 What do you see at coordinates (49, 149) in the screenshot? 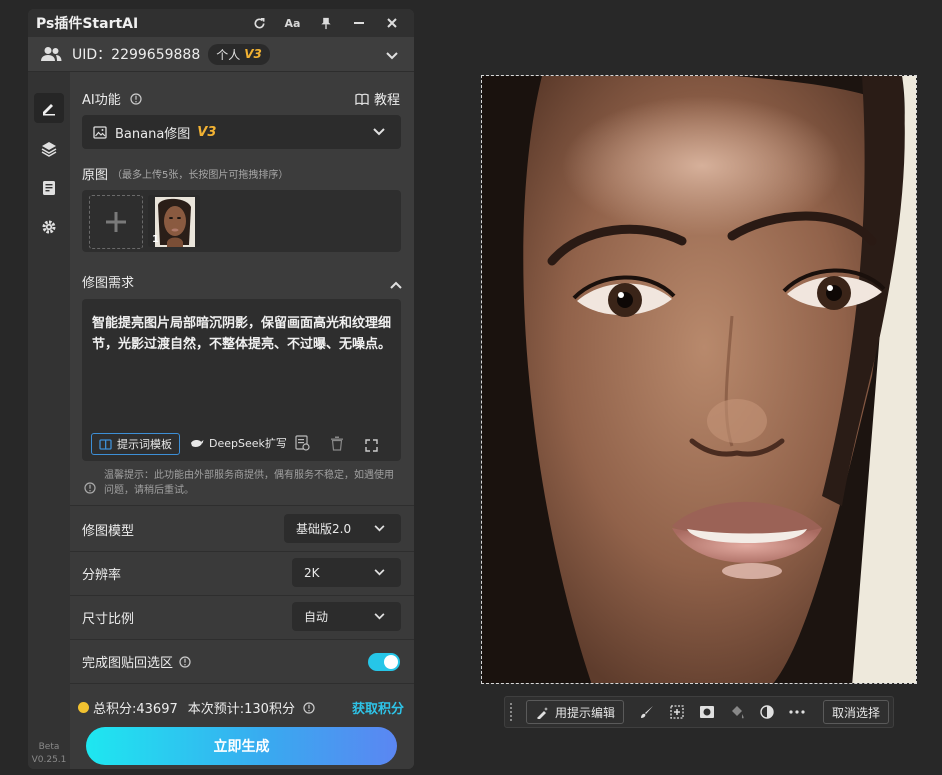
I see `layers-icon` at bounding box center [49, 149].